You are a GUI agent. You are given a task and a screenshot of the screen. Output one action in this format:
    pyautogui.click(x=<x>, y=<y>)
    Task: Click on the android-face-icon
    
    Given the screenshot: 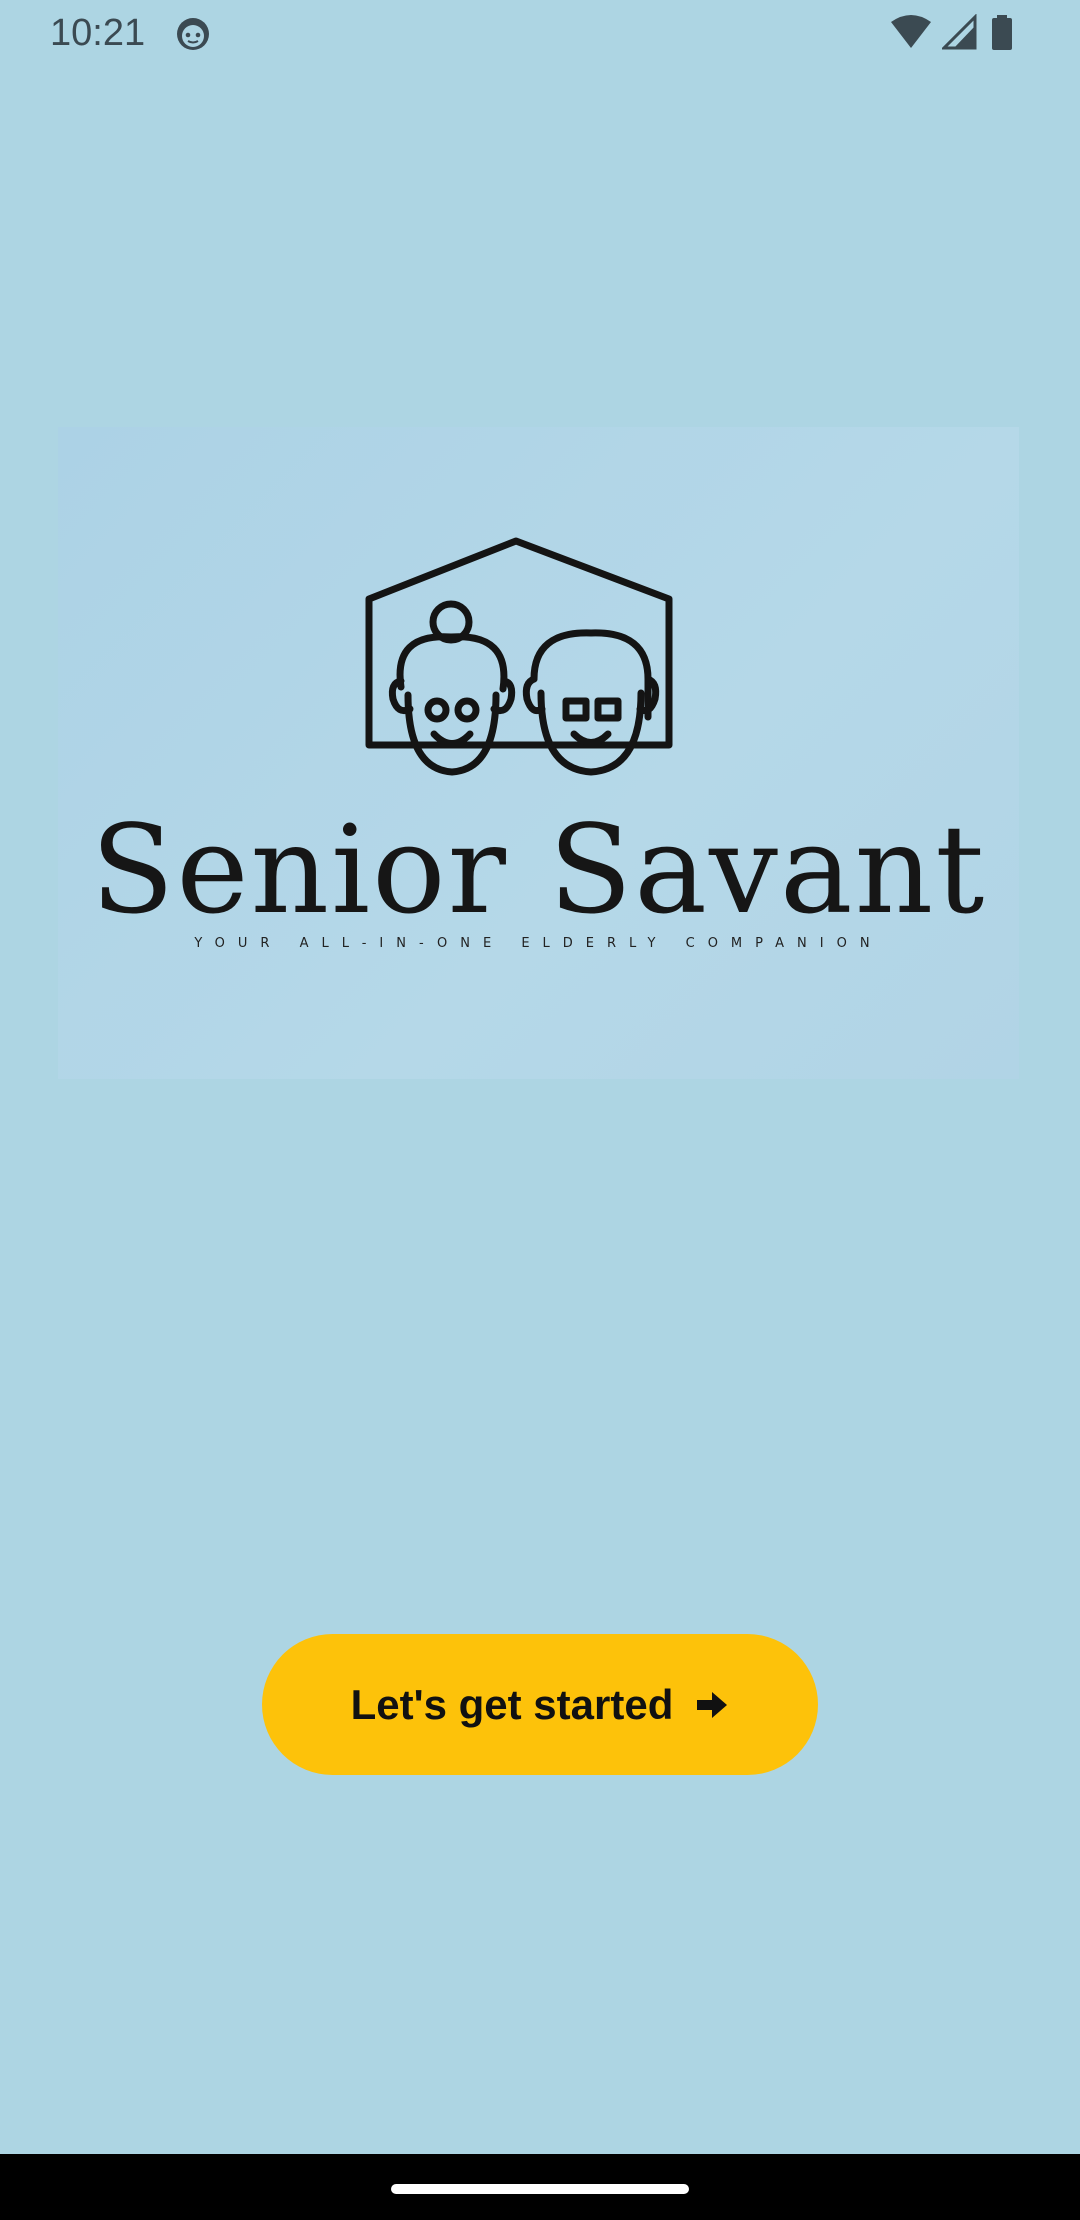 What is the action you would take?
    pyautogui.click(x=193, y=34)
    